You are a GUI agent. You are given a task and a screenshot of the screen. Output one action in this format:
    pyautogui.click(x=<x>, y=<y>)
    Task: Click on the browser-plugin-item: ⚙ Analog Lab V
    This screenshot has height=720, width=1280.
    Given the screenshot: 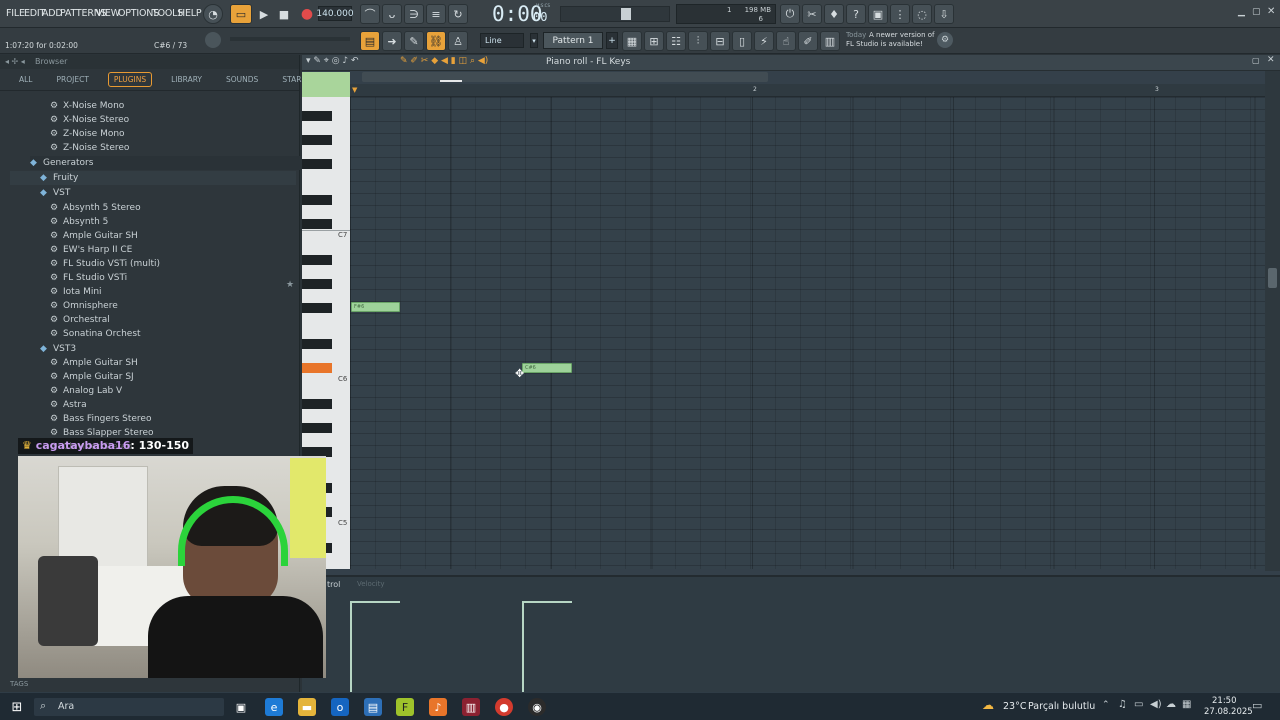 What is the action you would take?
    pyautogui.click(x=175, y=391)
    